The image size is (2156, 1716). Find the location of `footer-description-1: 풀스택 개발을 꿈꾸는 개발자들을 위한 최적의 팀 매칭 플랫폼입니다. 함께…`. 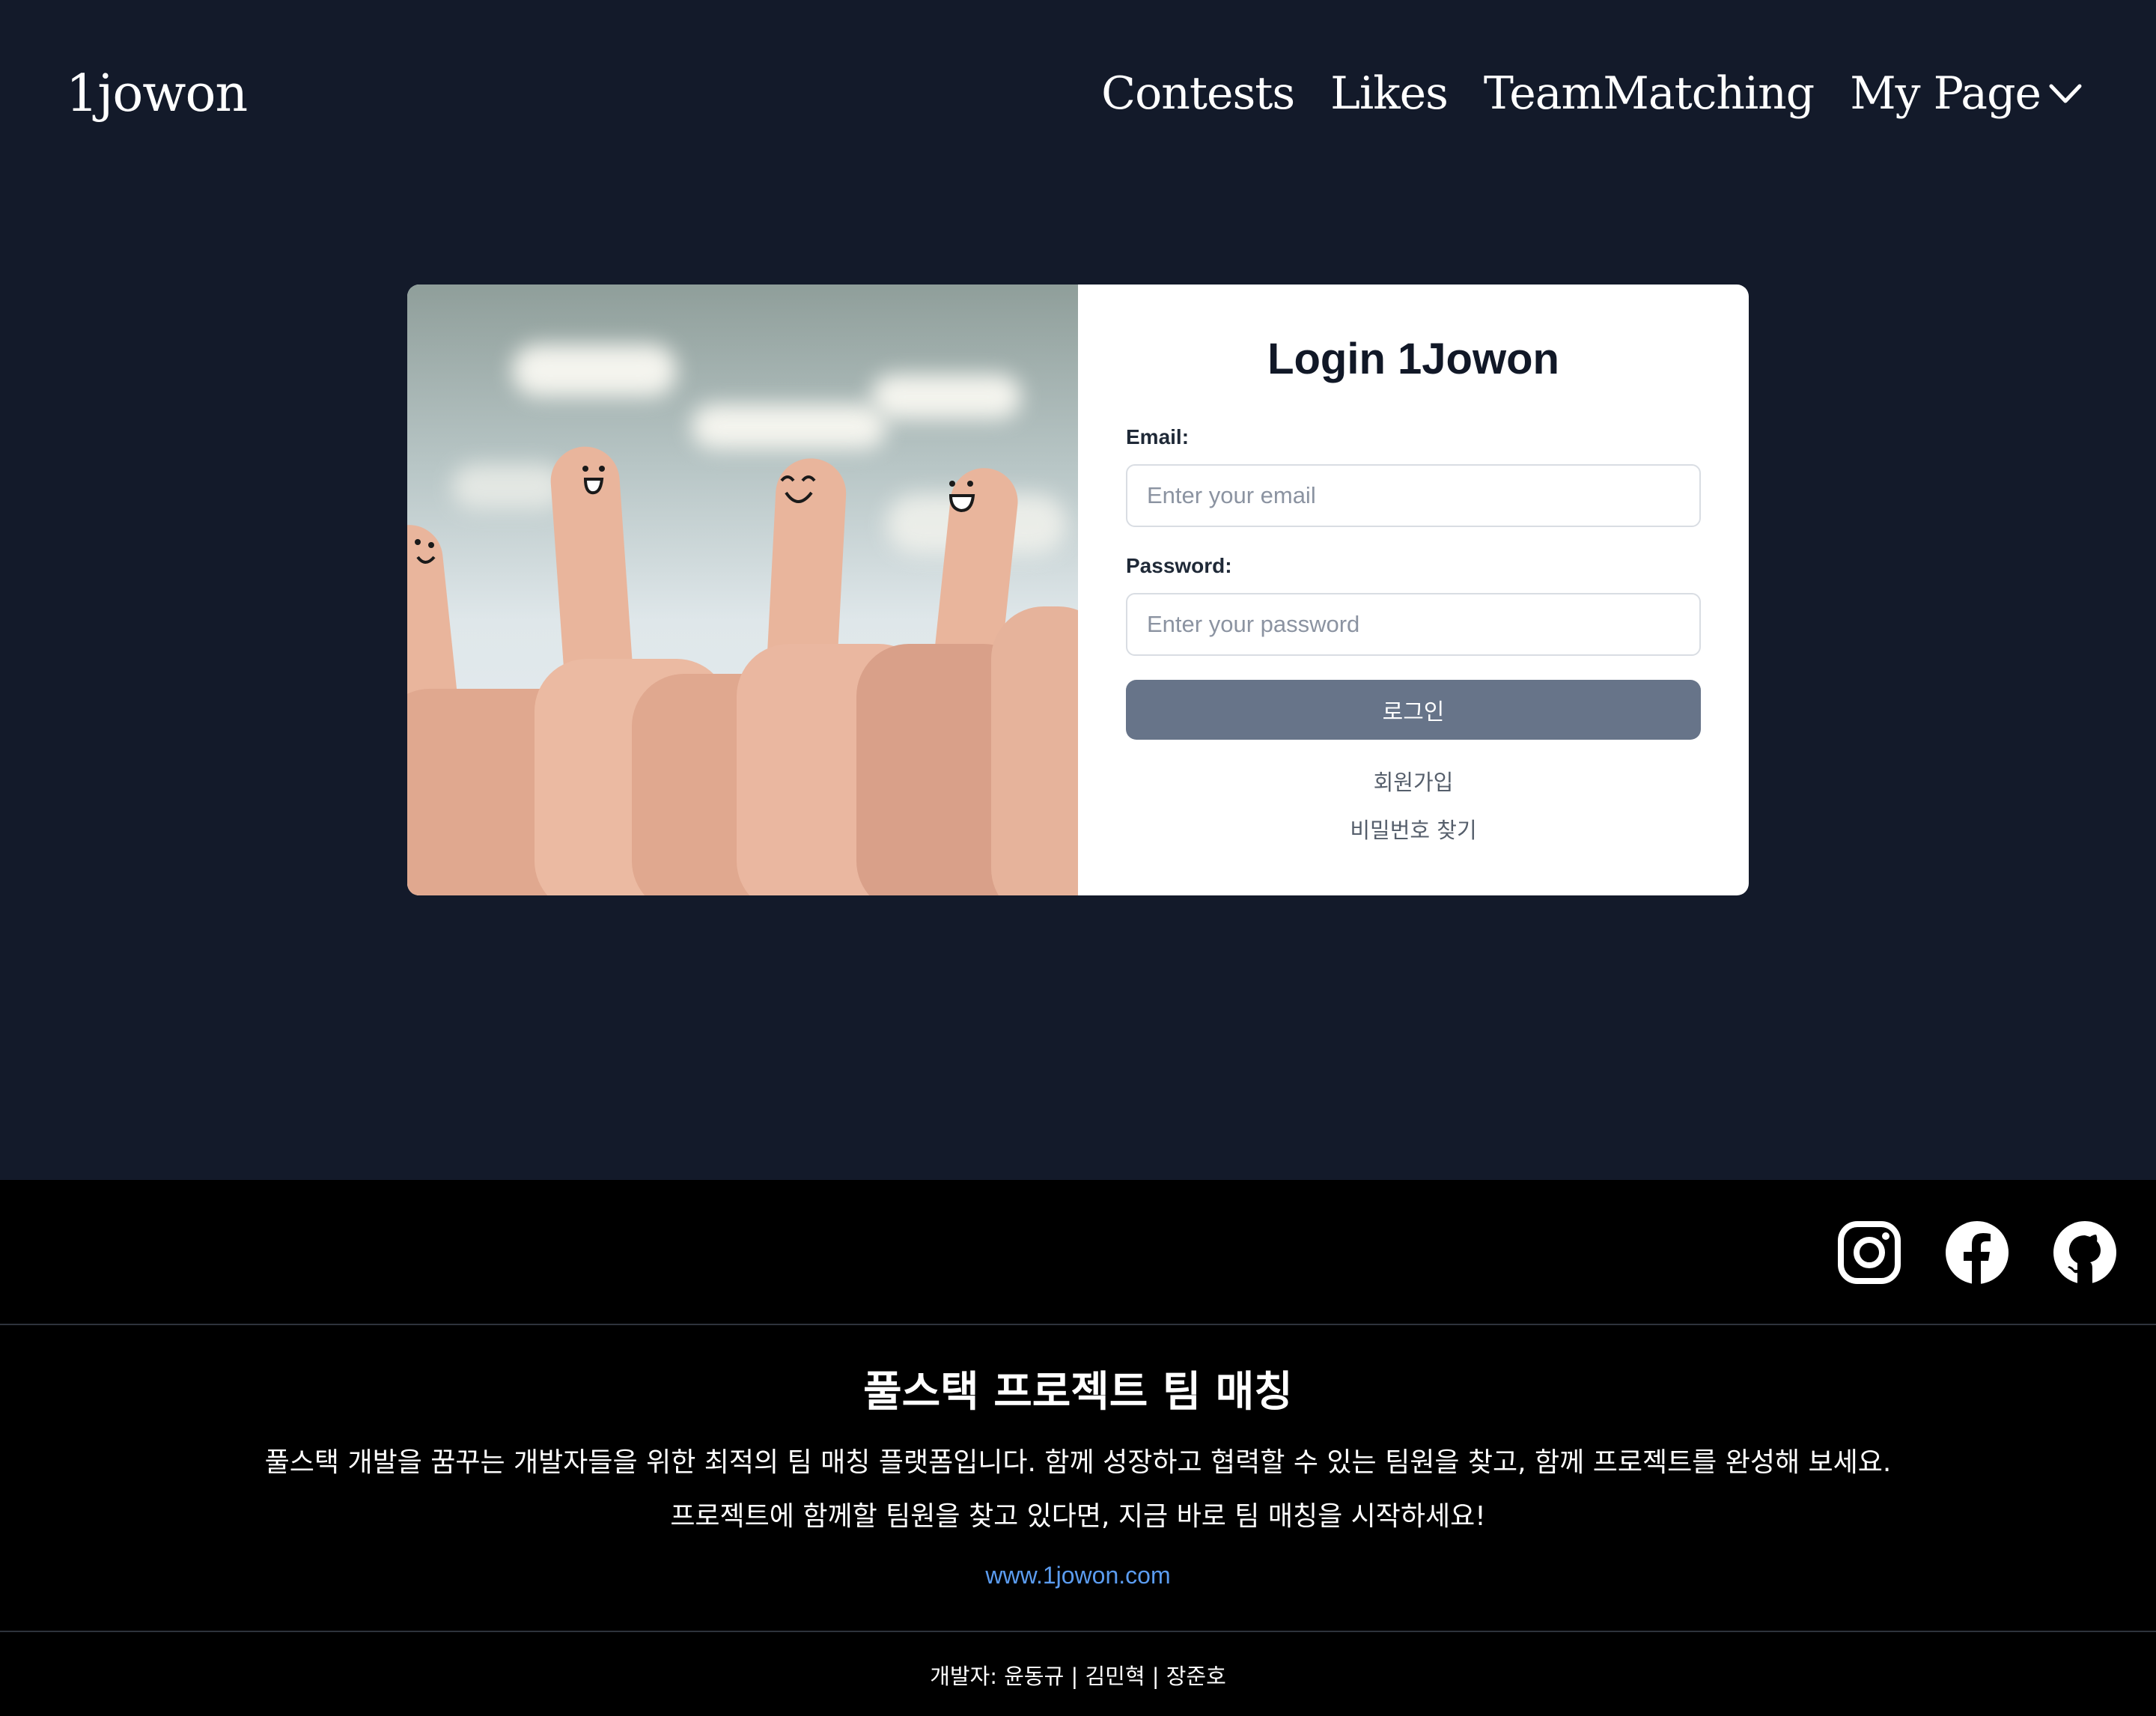

footer-description-1: 풀스택 개발을 꿈꾸는 개발자들을 위한 최적의 팀 매칭 플랫폼입니다. 함께… is located at coordinates (1078, 1462).